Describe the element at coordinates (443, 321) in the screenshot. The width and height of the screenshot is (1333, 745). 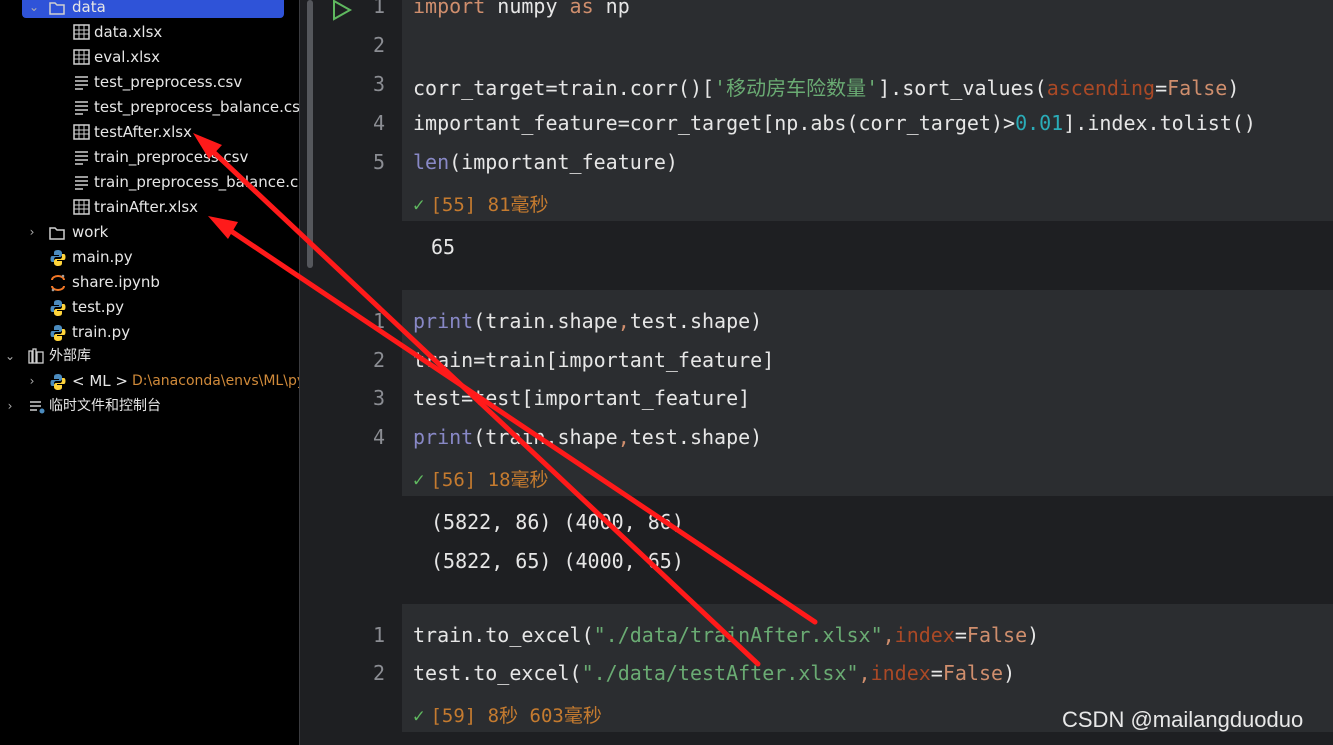
I see `builtin: print` at that location.